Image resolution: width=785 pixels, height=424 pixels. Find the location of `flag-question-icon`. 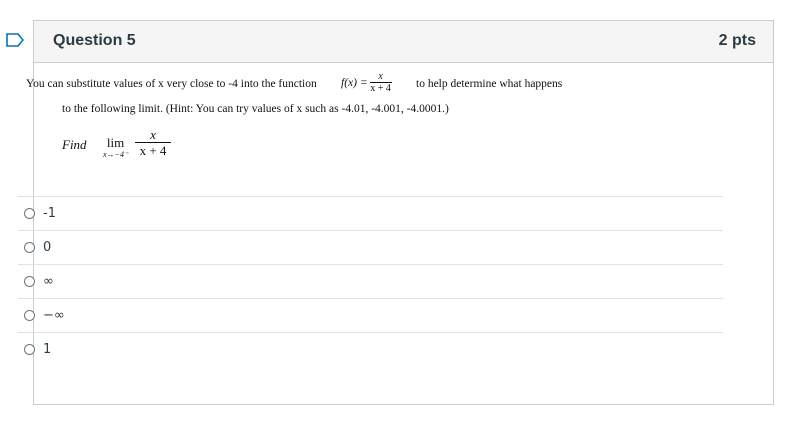

flag-question-icon is located at coordinates (15, 40).